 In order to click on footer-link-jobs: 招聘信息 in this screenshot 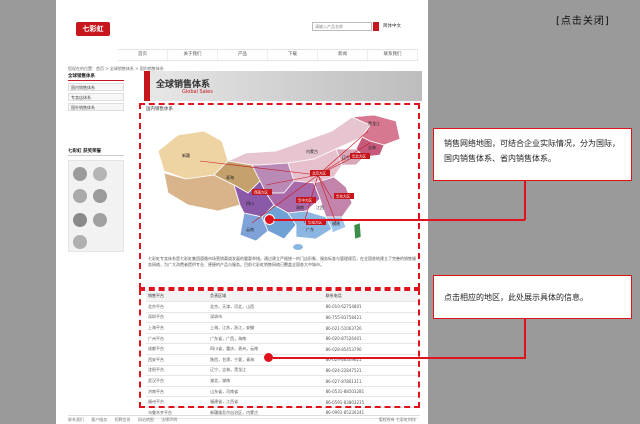, I will do `click(123, 419)`.